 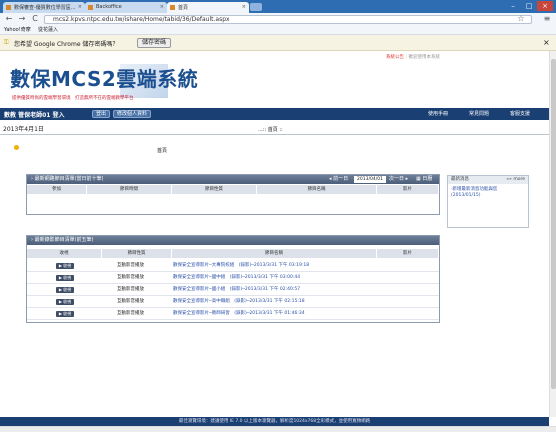 I want to click on minimize-icon: –, so click(x=513, y=6).